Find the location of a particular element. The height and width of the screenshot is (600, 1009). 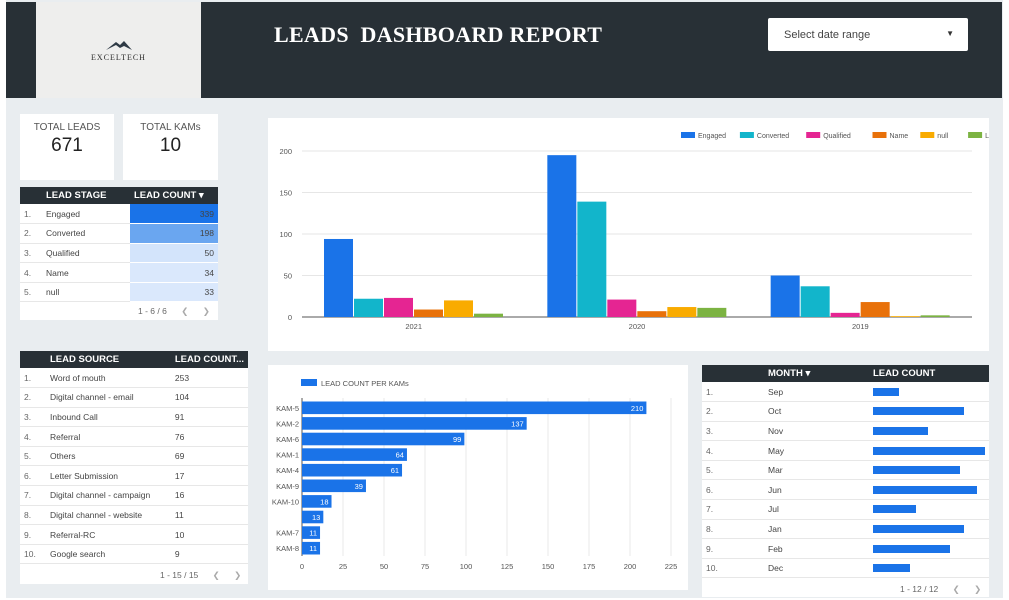

table-row: 5. Mar is located at coordinates (845, 470).